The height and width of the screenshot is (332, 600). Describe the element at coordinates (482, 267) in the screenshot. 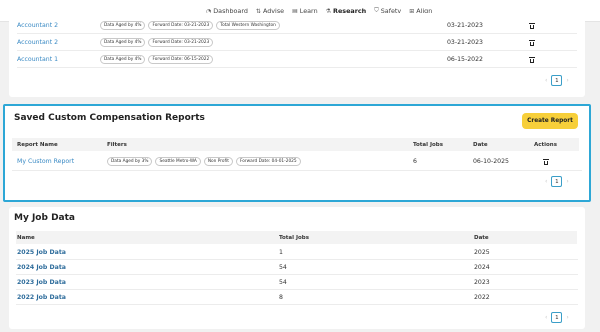

I see `date-value: 2024` at that location.